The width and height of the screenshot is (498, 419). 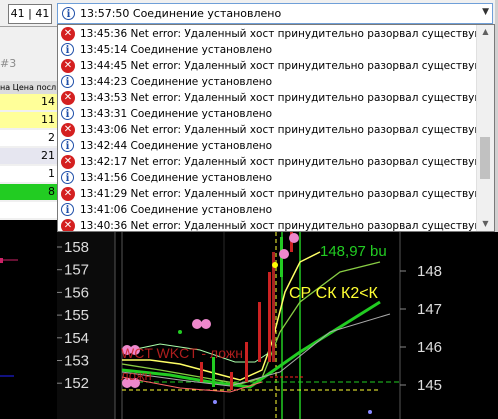 I want to click on log-item-text: 13:43:31 Соединение установлено, so click(x=176, y=114).